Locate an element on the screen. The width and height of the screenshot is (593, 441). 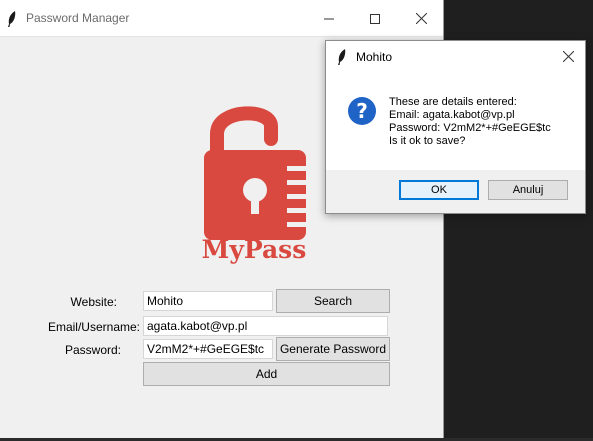
dialog-close-button is located at coordinates (568, 56).